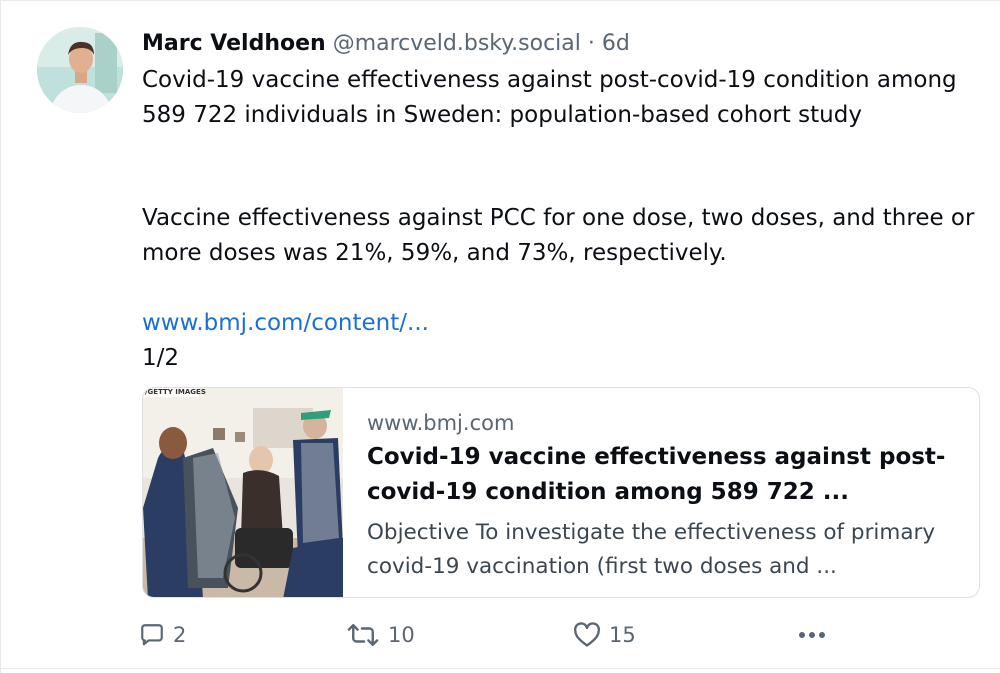  I want to click on reply-count: 2, so click(180, 635).